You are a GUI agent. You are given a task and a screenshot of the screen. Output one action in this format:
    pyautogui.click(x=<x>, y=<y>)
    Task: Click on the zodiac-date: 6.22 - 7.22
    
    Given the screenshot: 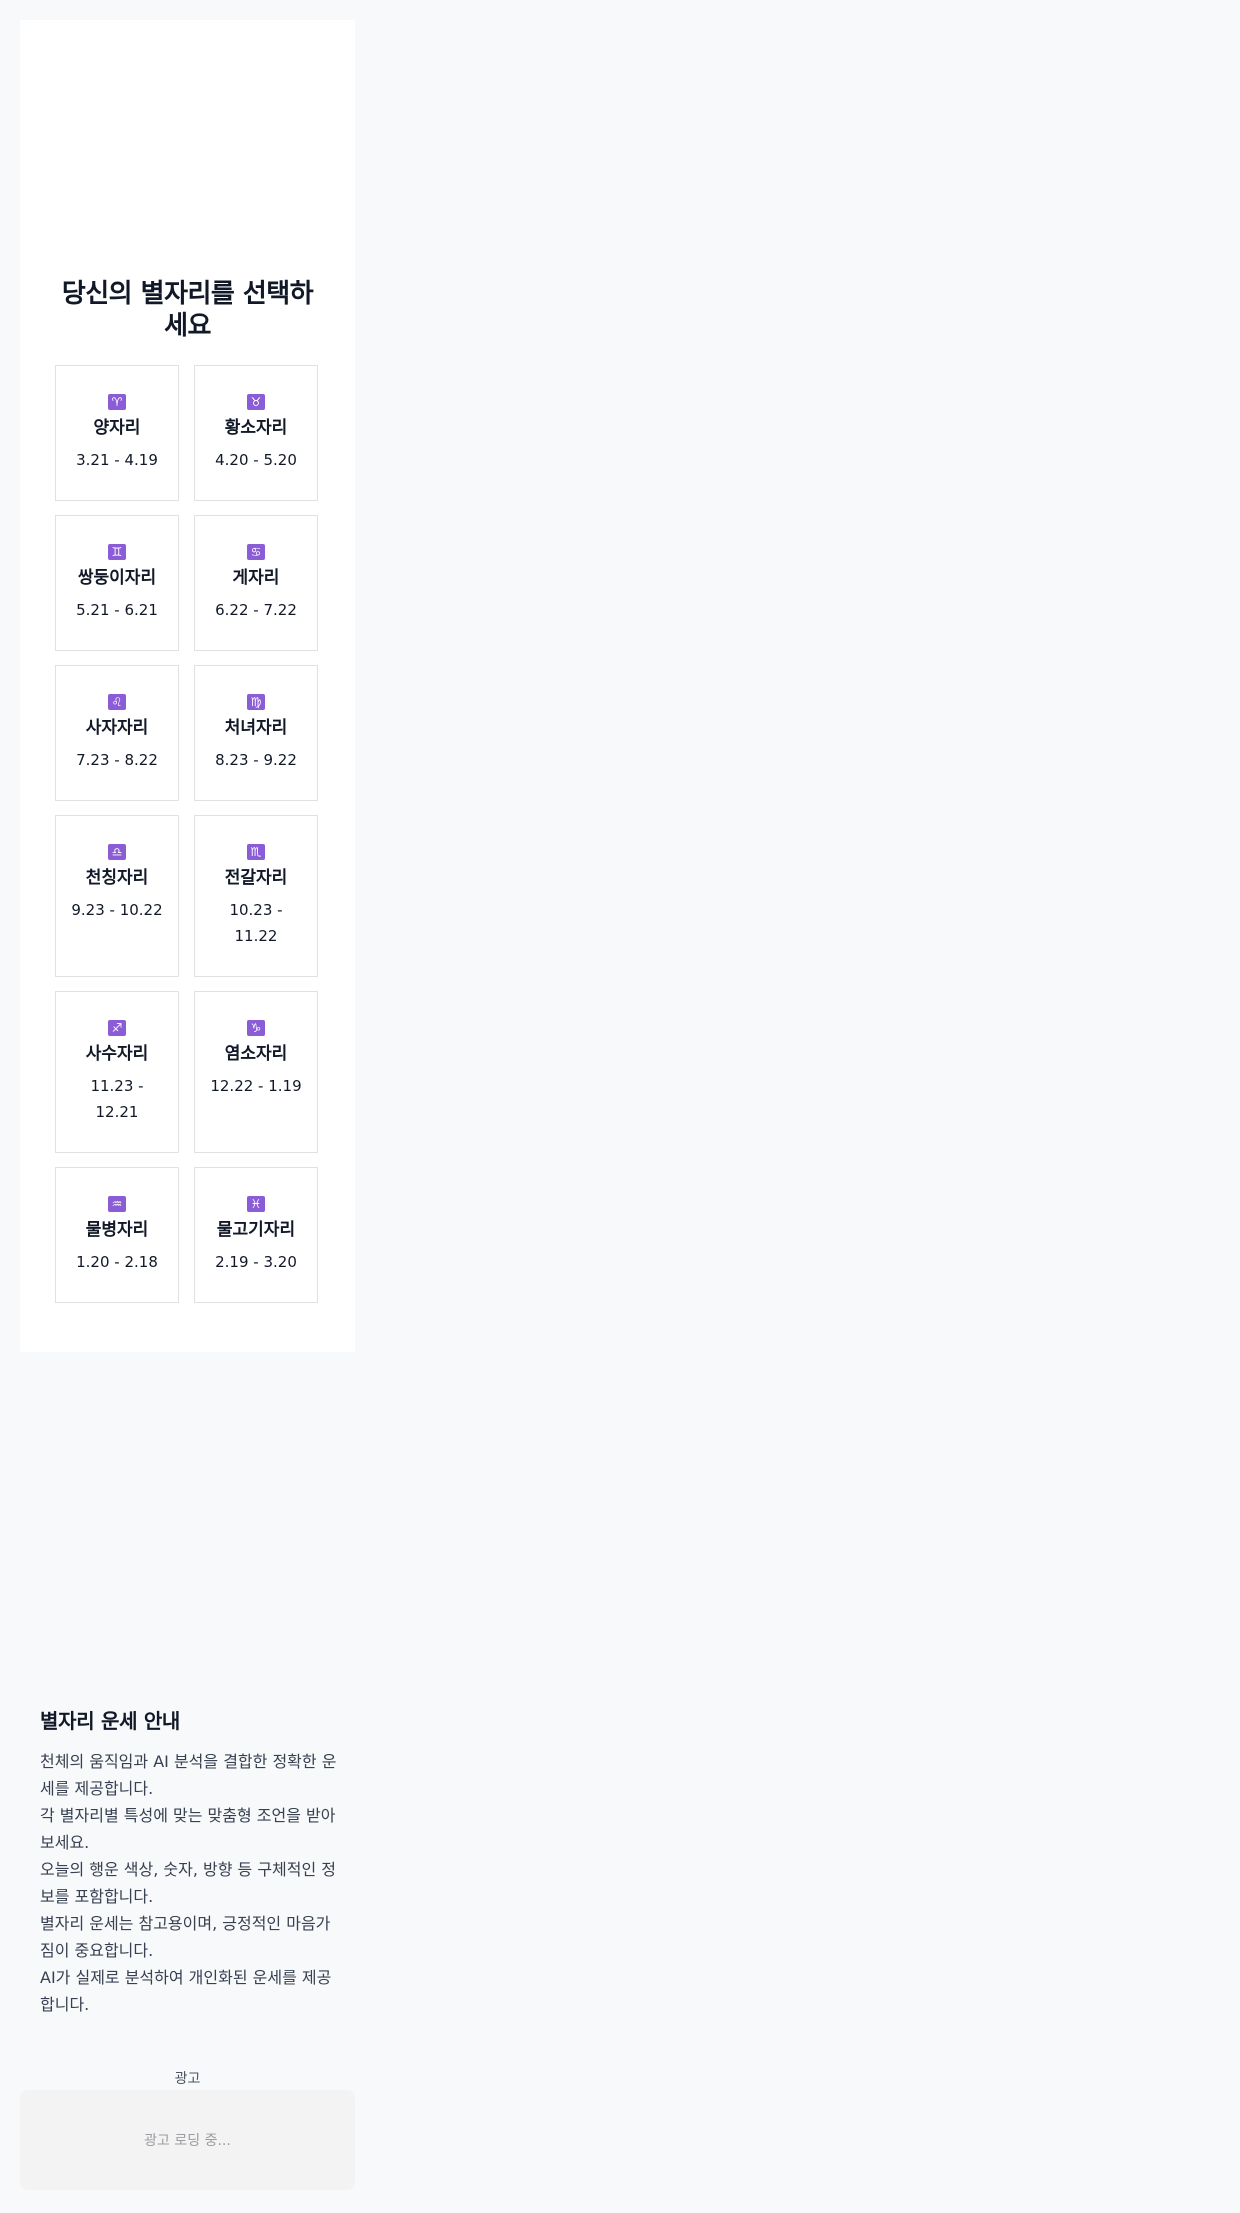 What is the action you would take?
    pyautogui.click(x=256, y=610)
    